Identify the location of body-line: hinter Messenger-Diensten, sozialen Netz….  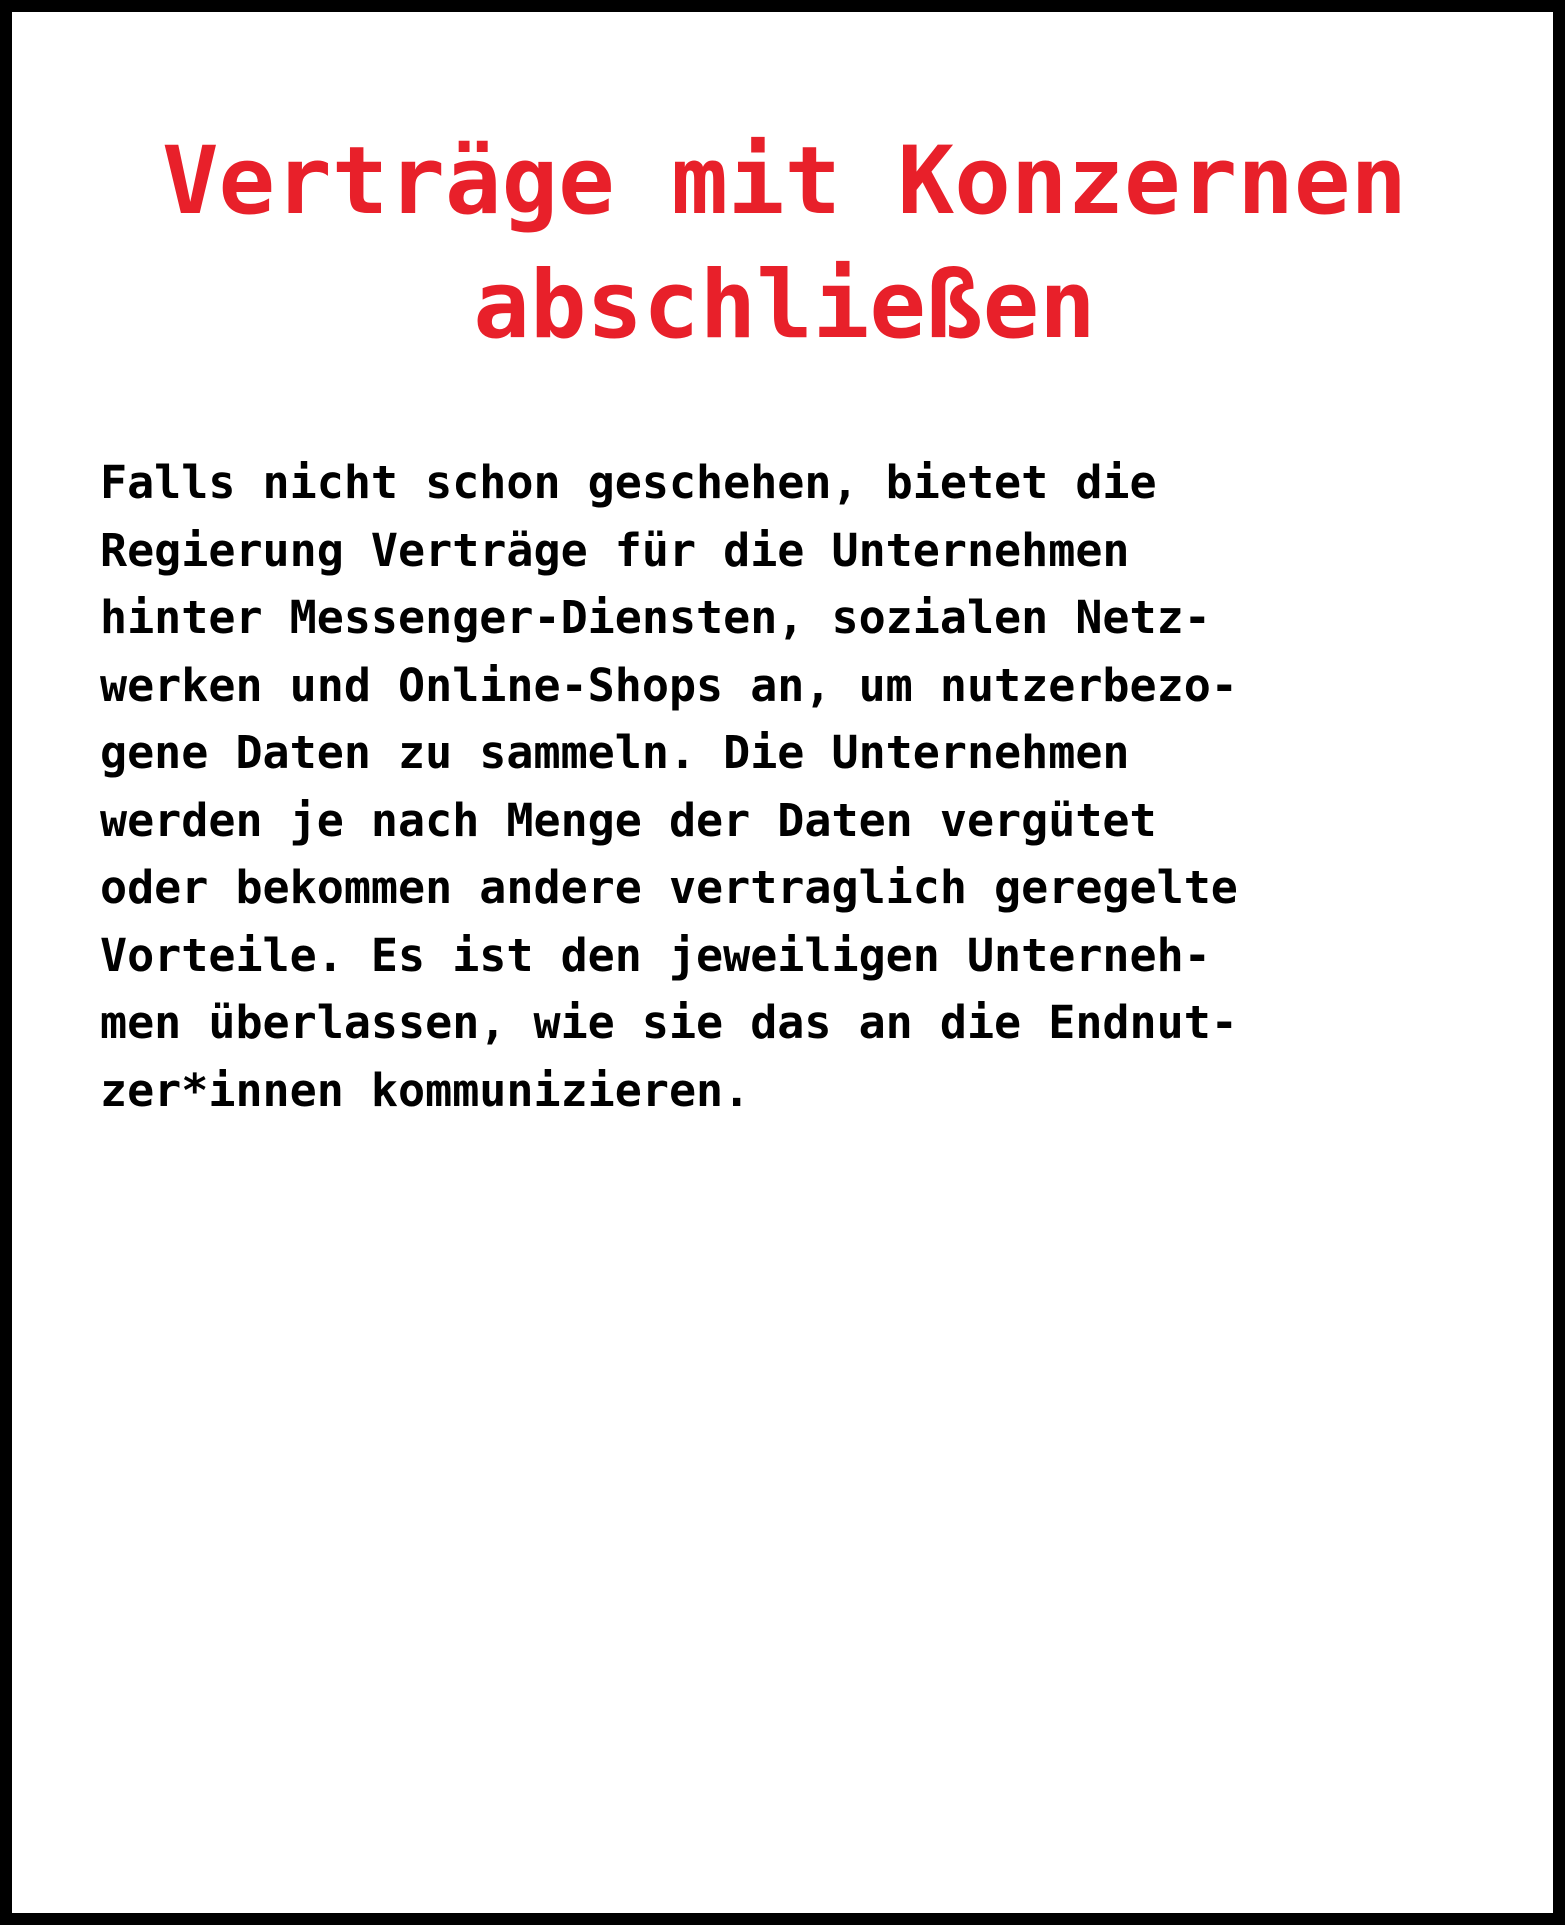
(655, 617).